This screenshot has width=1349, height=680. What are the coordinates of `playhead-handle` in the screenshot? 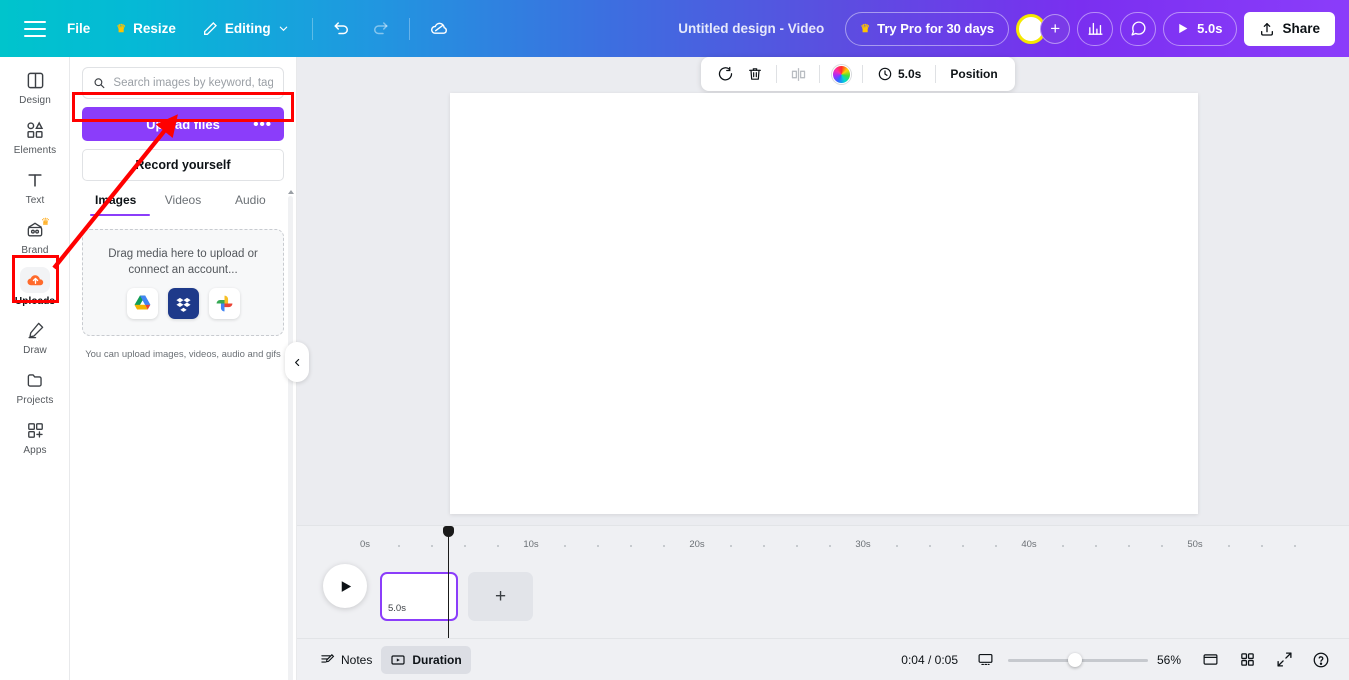 It's located at (448, 531).